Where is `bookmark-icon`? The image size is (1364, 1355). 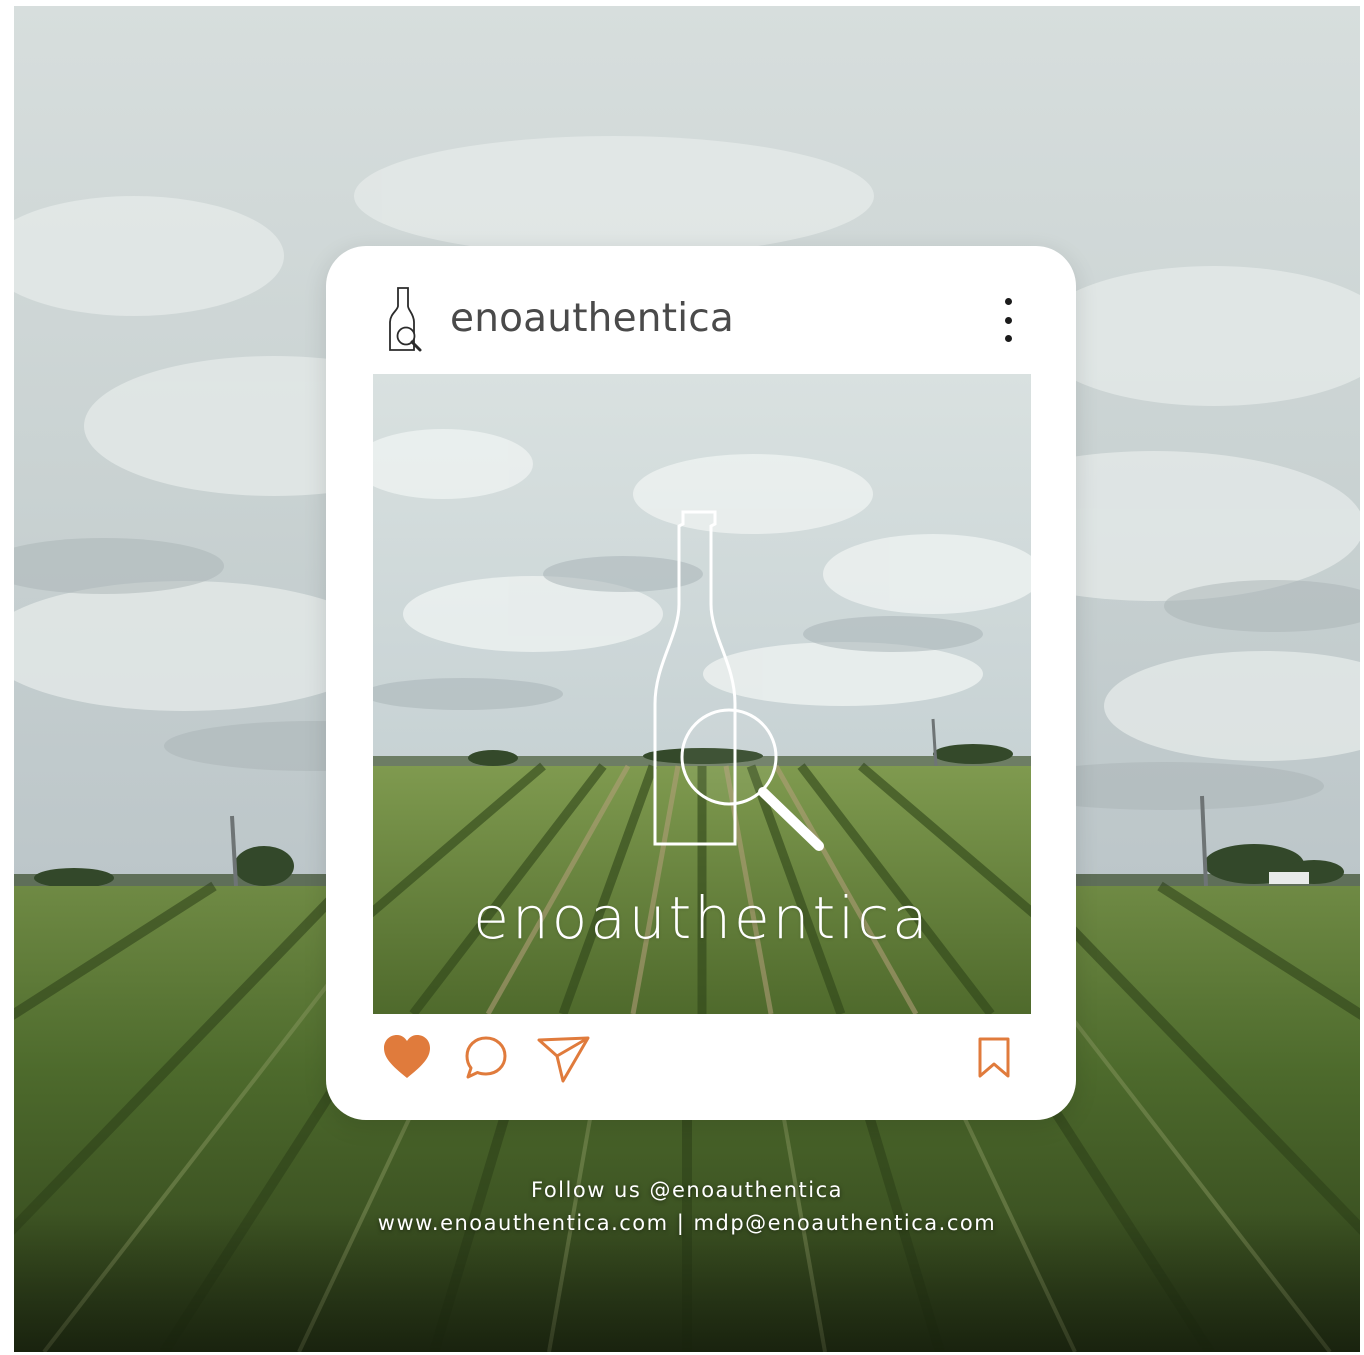 bookmark-icon is located at coordinates (994, 1058).